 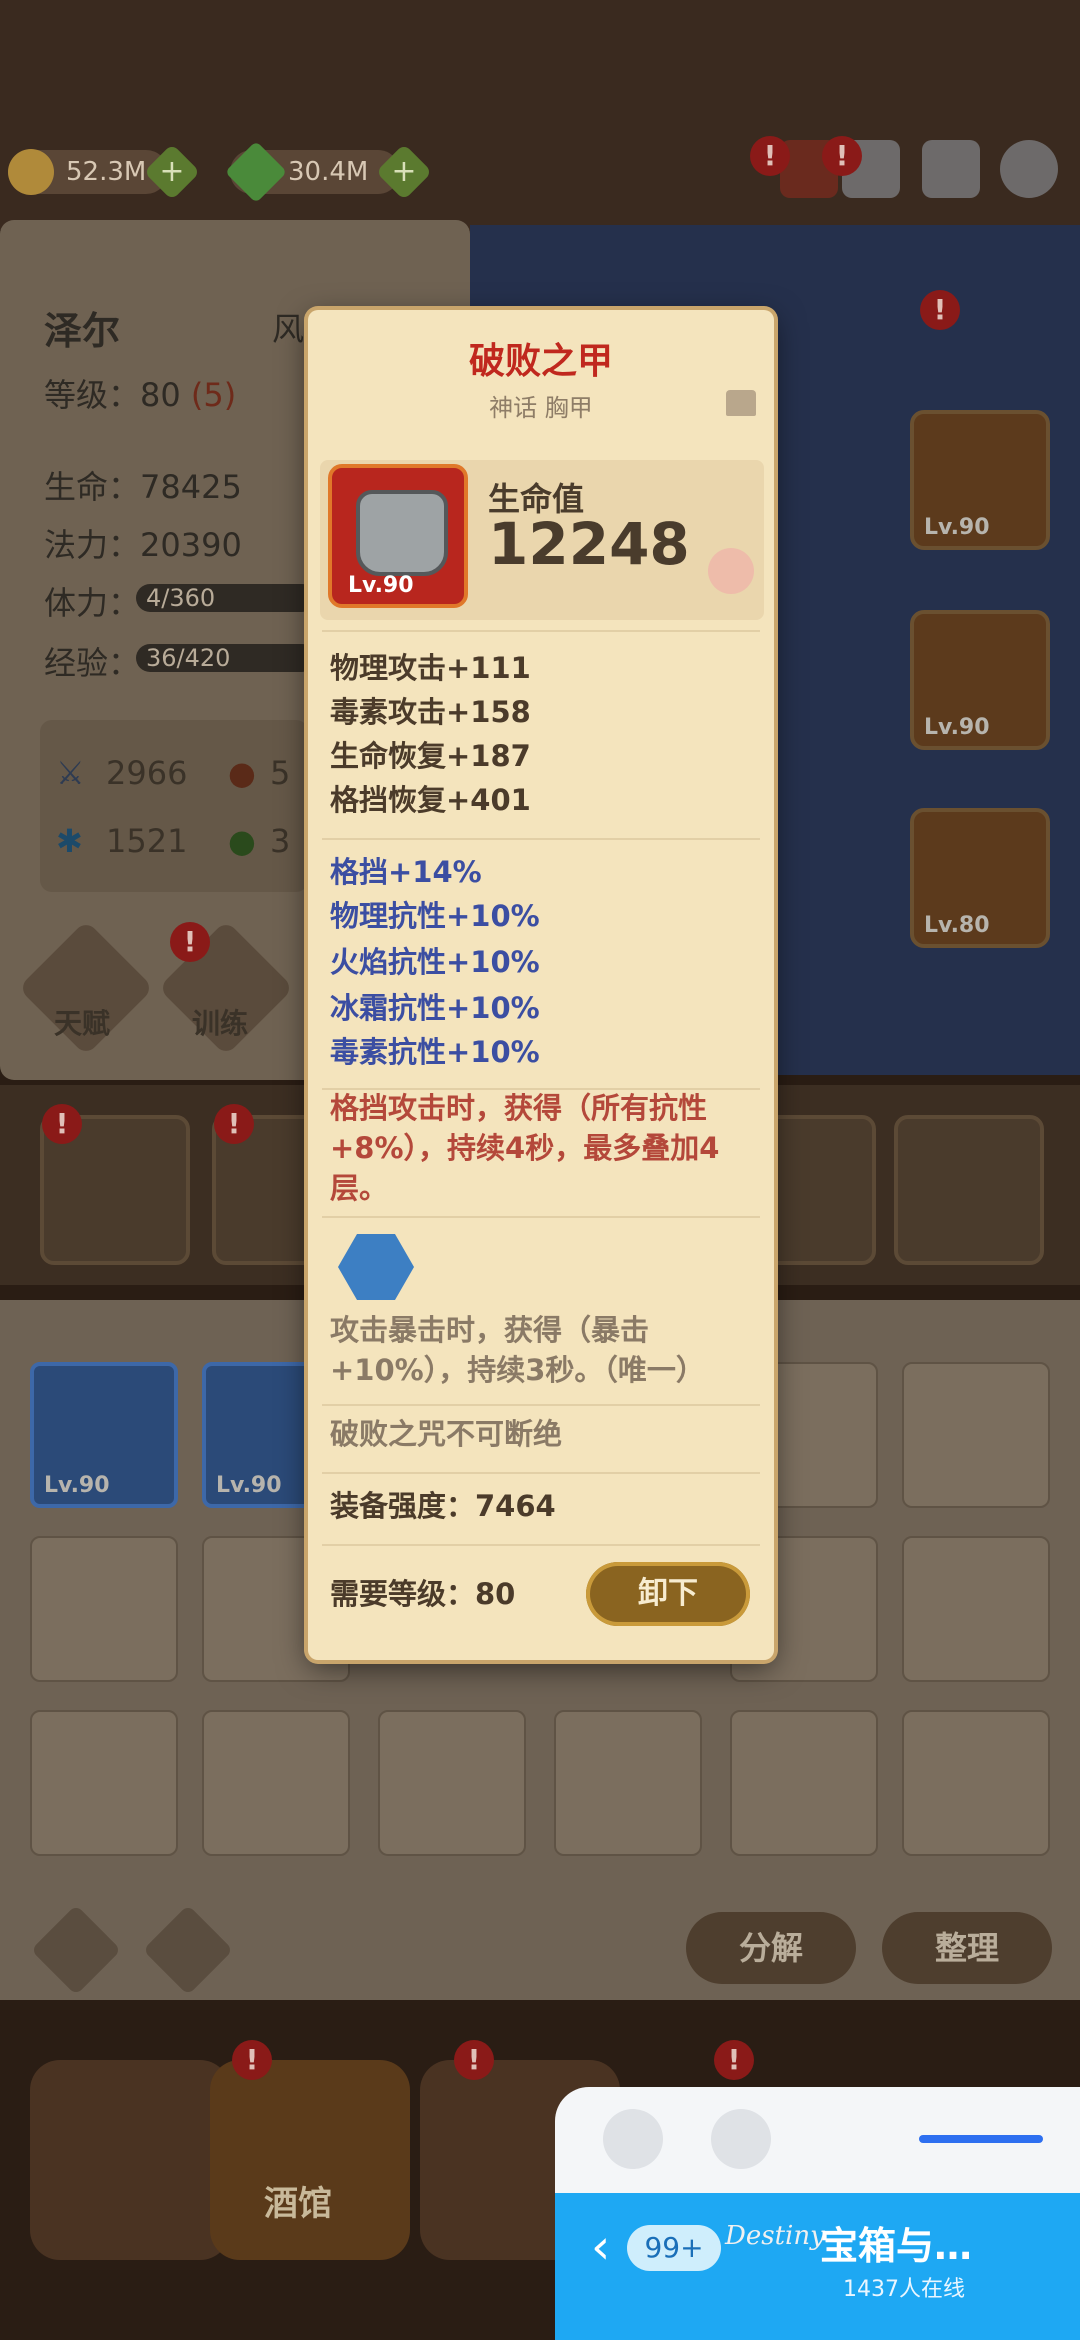 What do you see at coordinates (92, 663) in the screenshot?
I see `exp-label: 经验：` at bounding box center [92, 663].